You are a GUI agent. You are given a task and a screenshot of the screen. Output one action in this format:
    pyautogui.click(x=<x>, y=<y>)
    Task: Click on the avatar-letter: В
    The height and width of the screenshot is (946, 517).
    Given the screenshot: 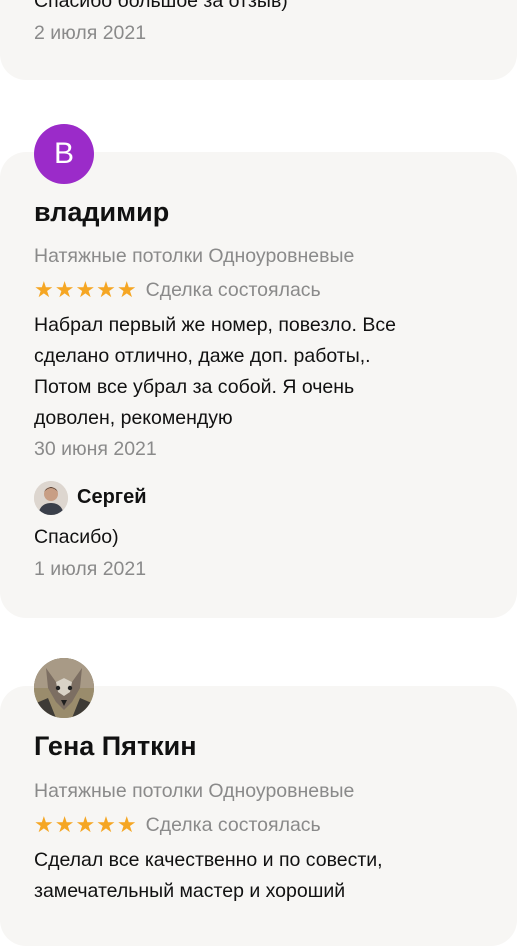 What is the action you would take?
    pyautogui.click(x=63, y=153)
    